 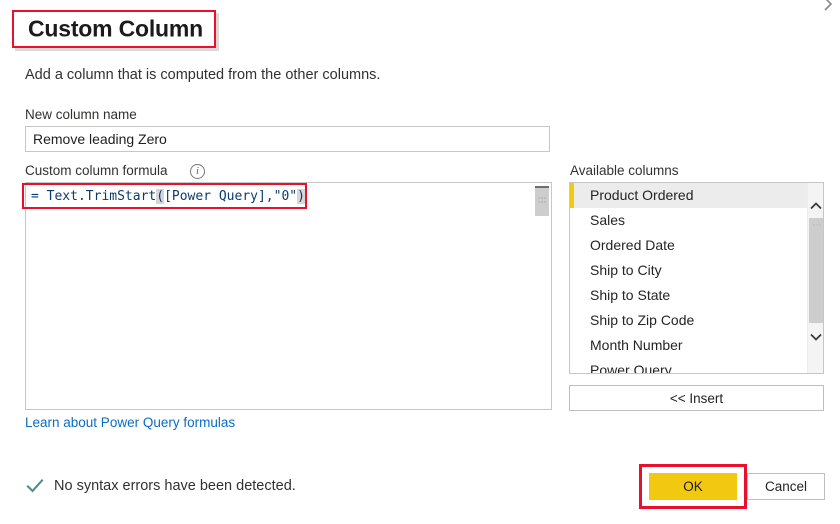 I want to click on column-list-item: Ship to City, so click(x=688, y=270).